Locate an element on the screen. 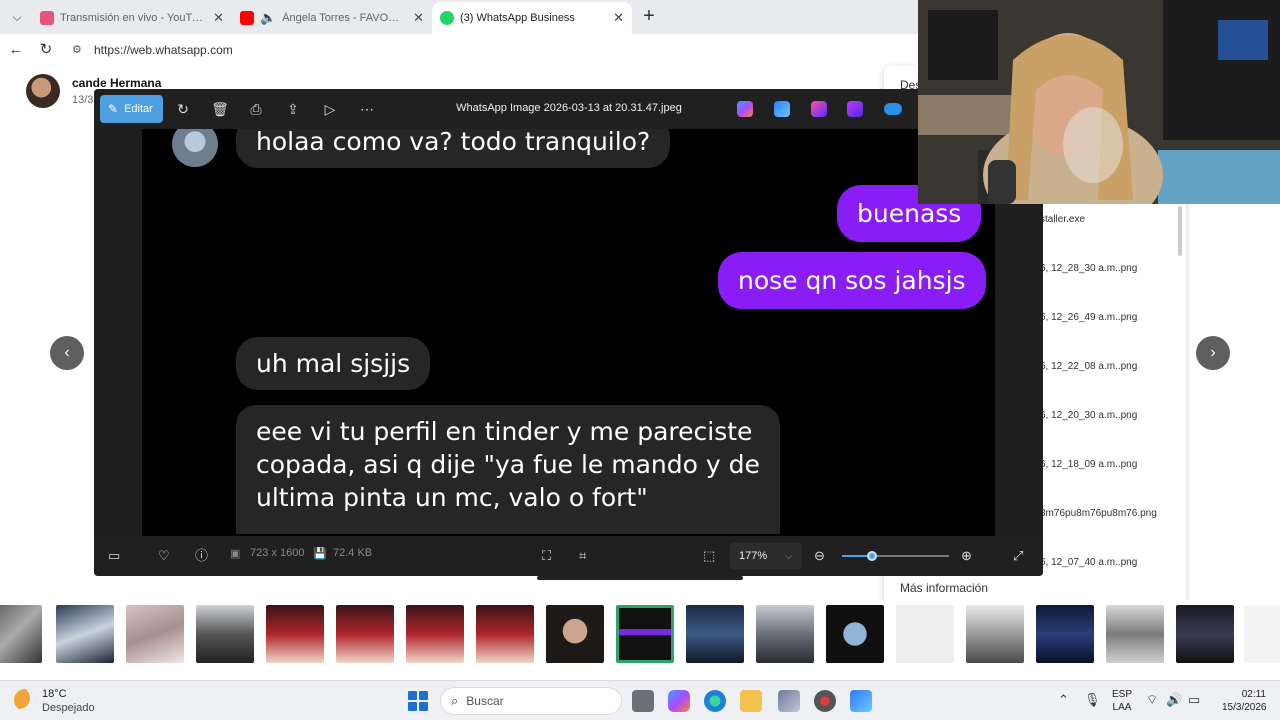 The image size is (1280, 720). more-options-icon: ⋯ is located at coordinates (367, 109).